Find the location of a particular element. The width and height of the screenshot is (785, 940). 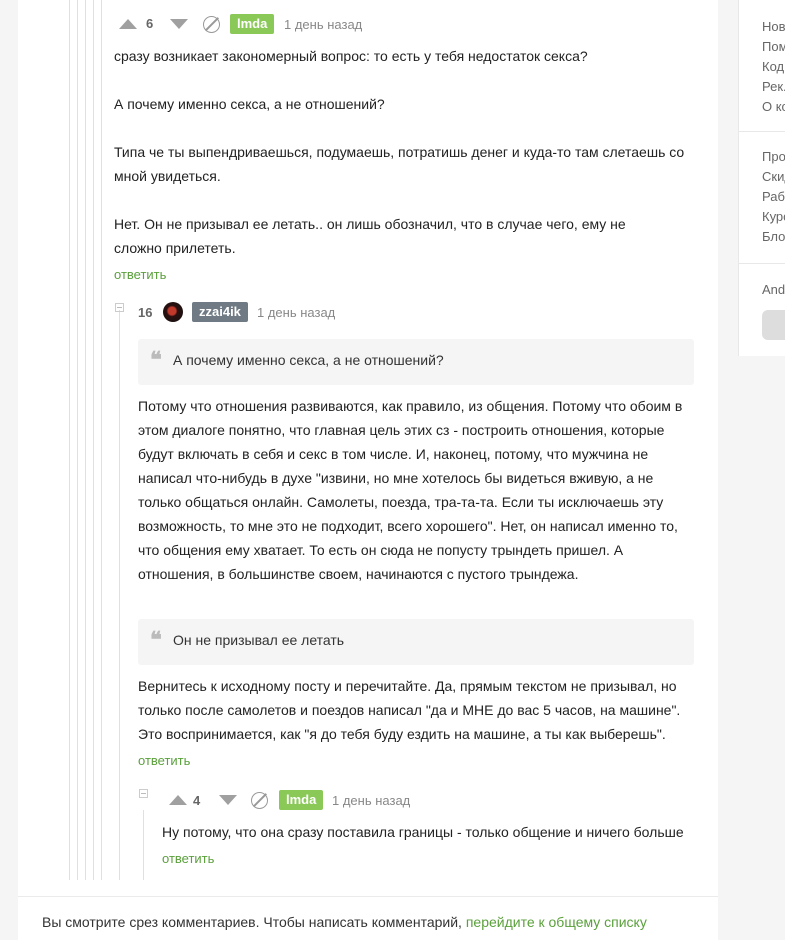

sidebar-link: Нов is located at coordinates (773, 26).